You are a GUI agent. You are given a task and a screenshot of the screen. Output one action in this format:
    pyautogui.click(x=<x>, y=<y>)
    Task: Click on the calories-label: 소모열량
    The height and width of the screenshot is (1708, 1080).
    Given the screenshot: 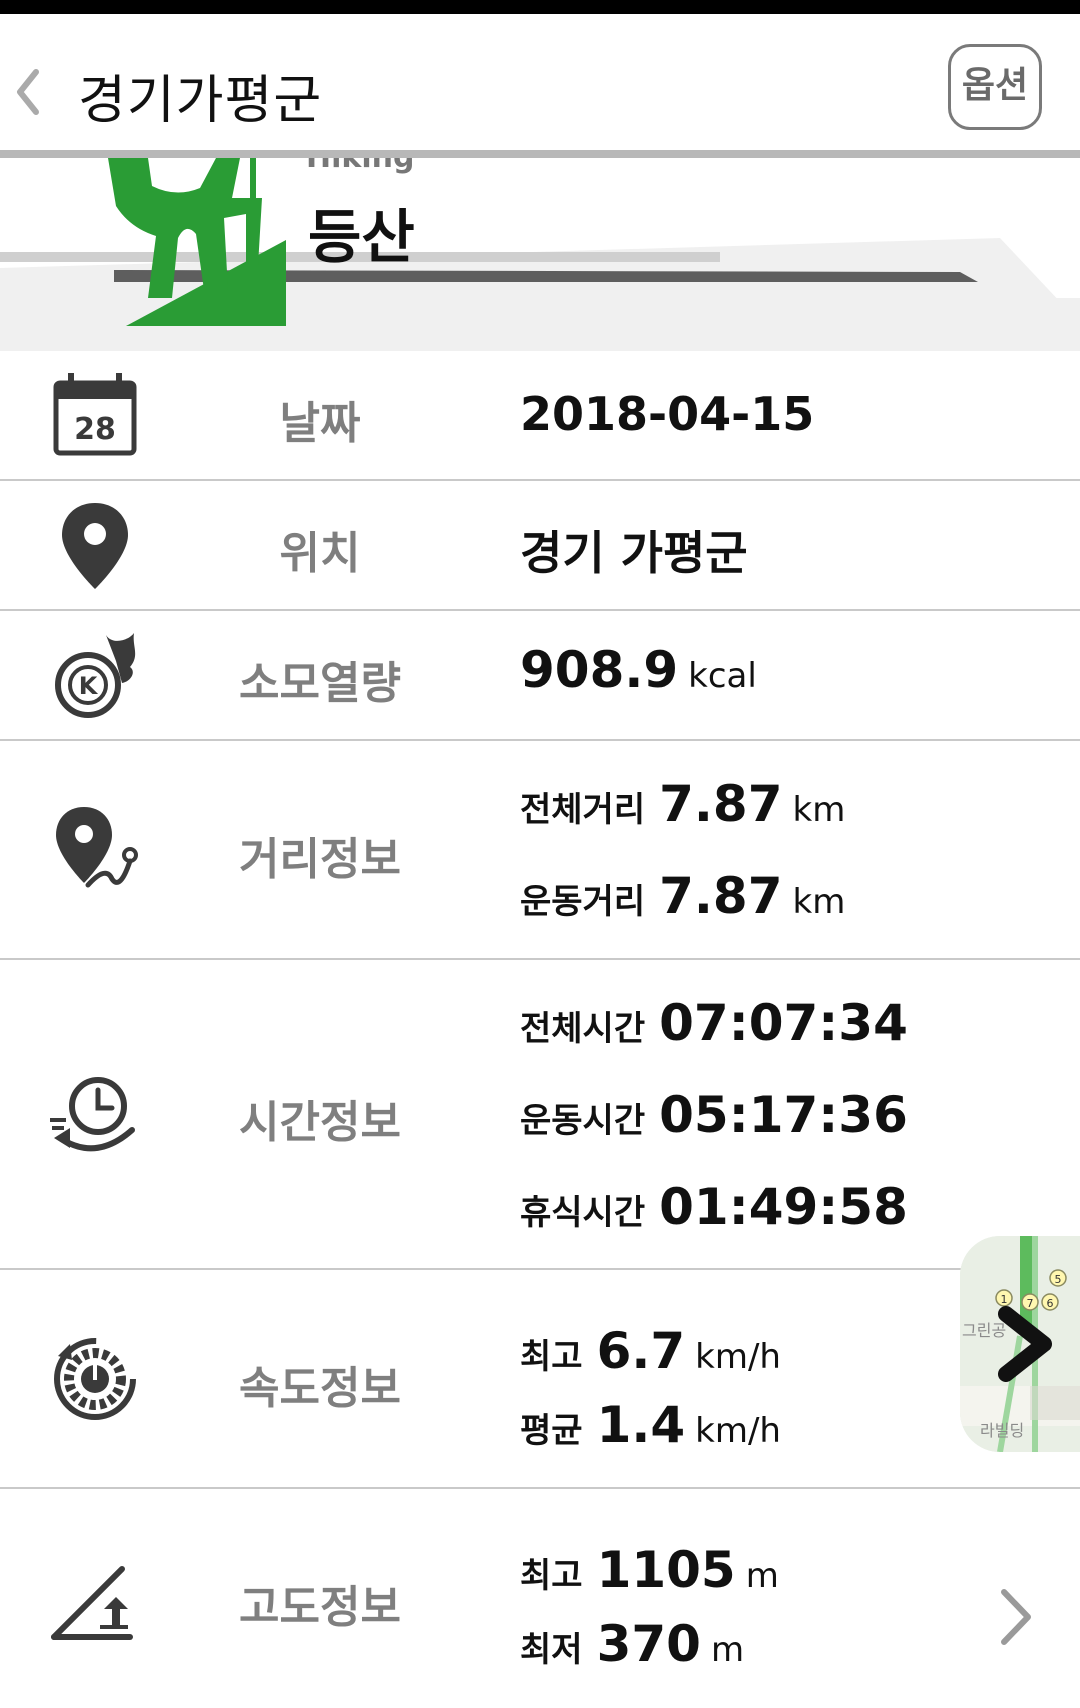 What is the action you would take?
    pyautogui.click(x=320, y=683)
    